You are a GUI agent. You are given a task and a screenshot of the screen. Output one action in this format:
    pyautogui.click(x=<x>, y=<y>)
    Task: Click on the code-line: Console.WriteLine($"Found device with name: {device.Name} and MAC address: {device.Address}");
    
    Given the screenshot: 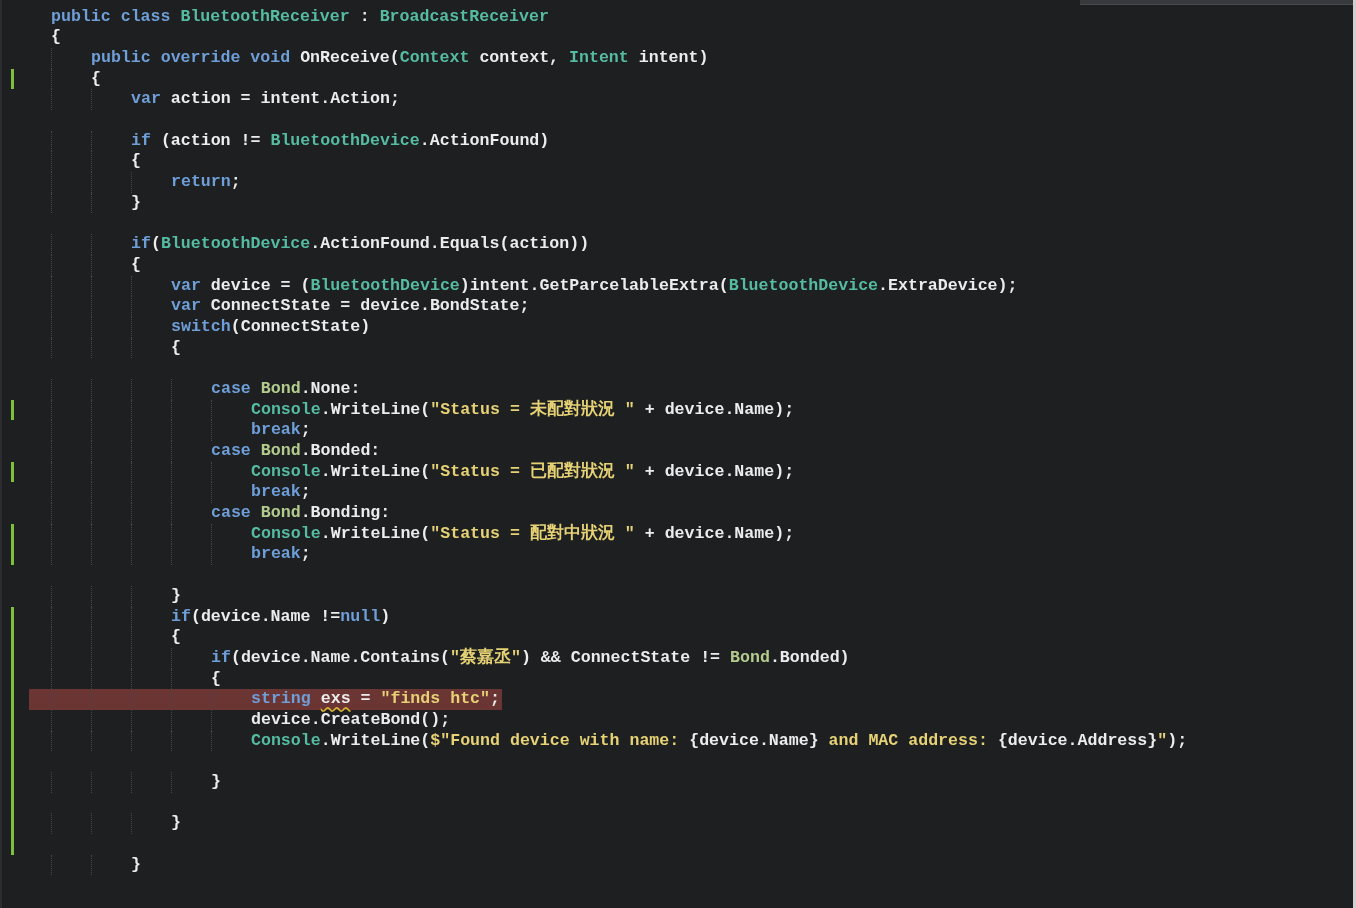 What is the action you would take?
    pyautogui.click(x=719, y=741)
    